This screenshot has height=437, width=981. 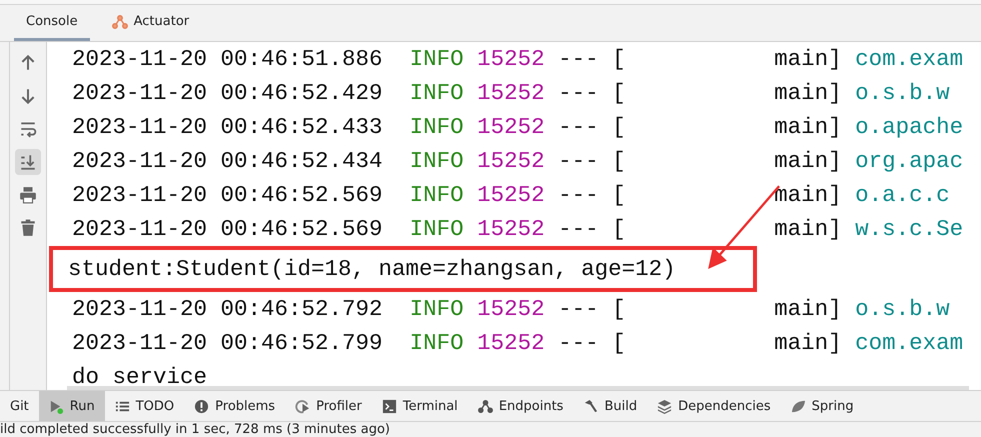 I want to click on terminal-icon, so click(x=389, y=406).